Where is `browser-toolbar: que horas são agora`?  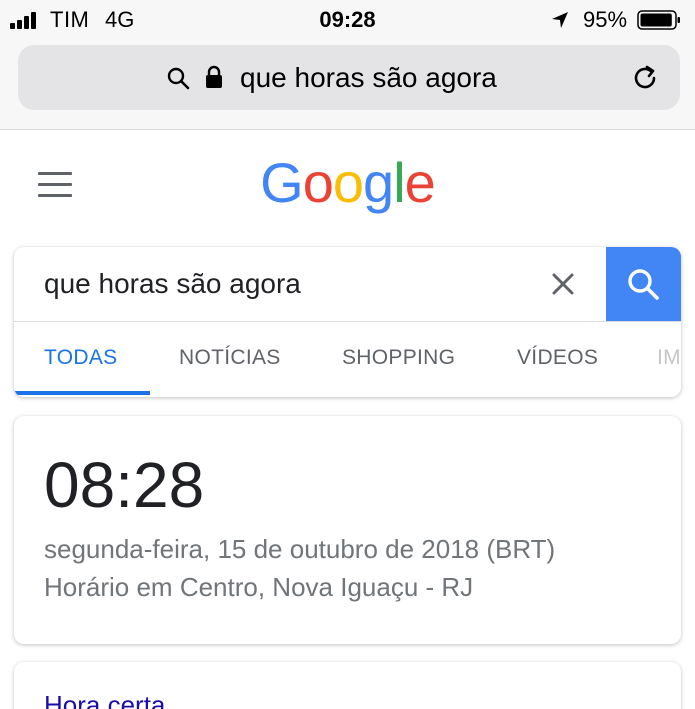 browser-toolbar: que horas são agora is located at coordinates (347, 85).